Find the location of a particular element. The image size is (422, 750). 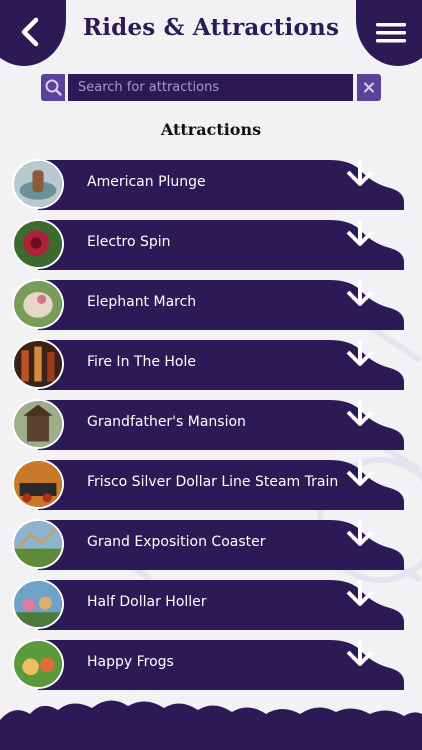

section-title: Attractions is located at coordinates (211, 129).